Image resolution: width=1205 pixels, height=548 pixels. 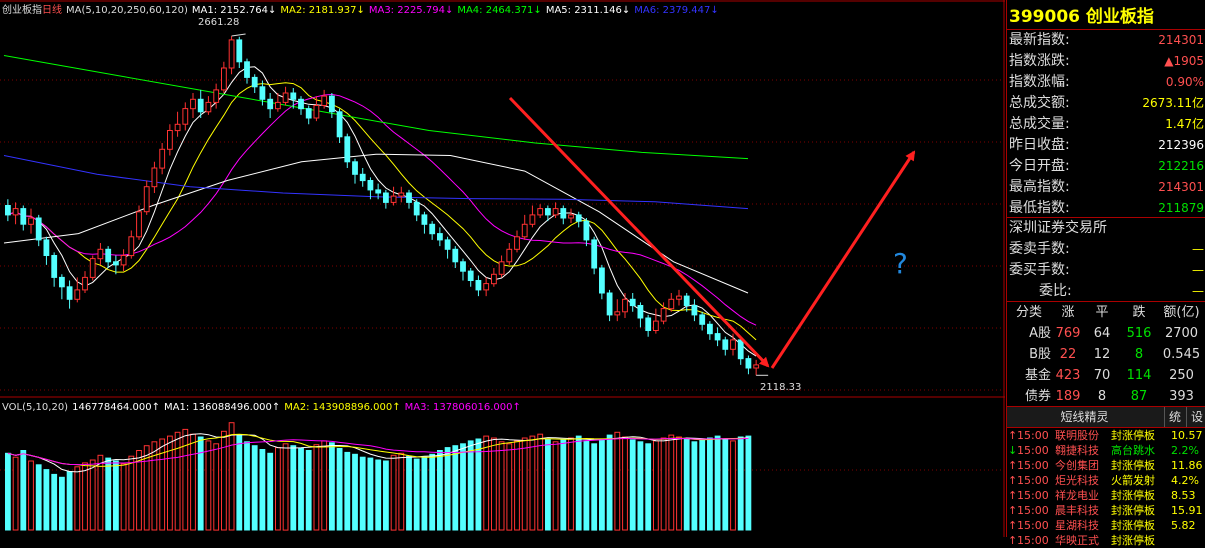 What do you see at coordinates (52, 10) in the screenshot?
I see `period-label: 日线` at bounding box center [52, 10].